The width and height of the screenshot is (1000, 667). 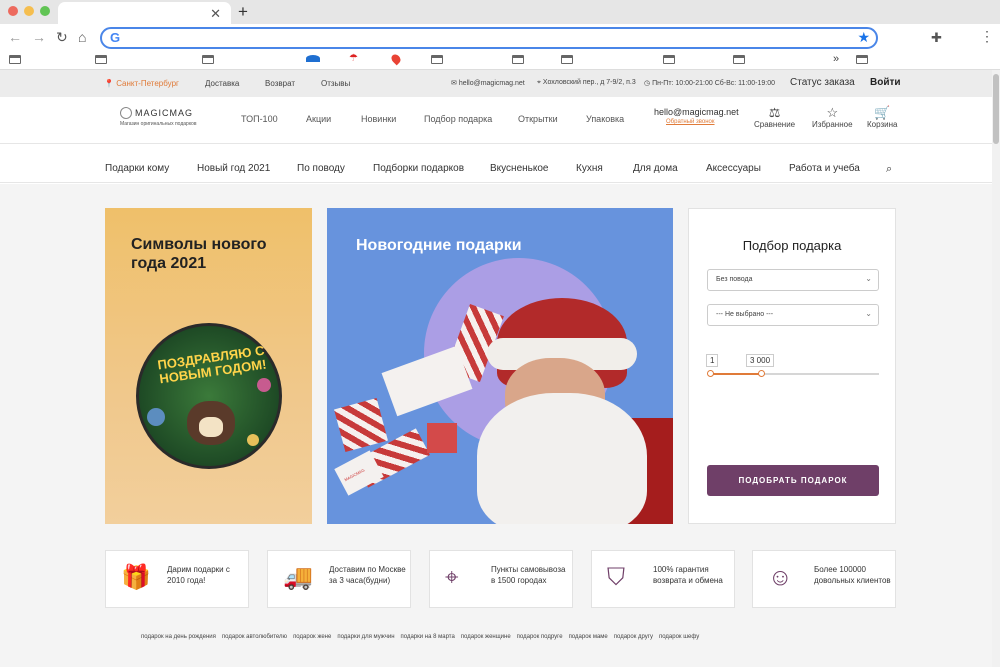 I want to click on cat-collections: Подборки подарков, so click(x=418, y=168).